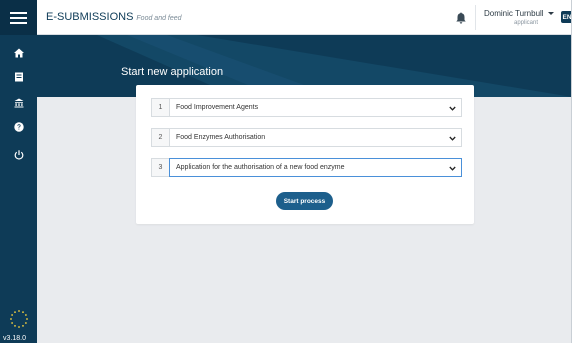 This screenshot has width=572, height=343. Describe the element at coordinates (160, 137) in the screenshot. I see `step-number: 2` at that location.